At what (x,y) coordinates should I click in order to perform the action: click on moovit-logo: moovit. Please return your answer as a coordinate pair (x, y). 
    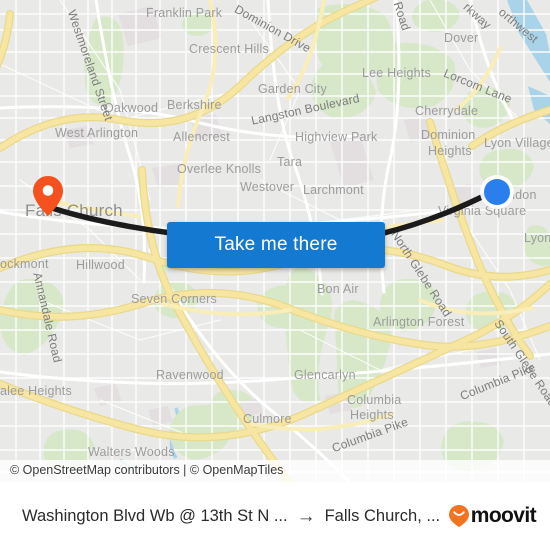
    Looking at the image, I should click on (492, 516).